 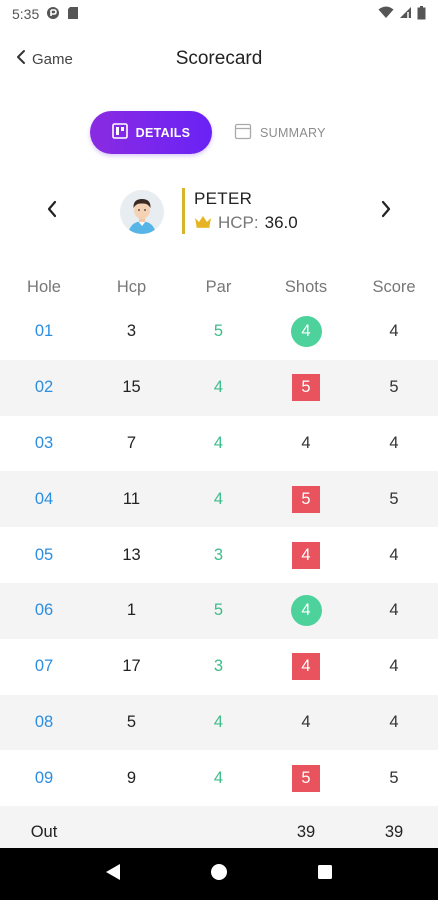 I want to click on previous-player-button, so click(x=52, y=211).